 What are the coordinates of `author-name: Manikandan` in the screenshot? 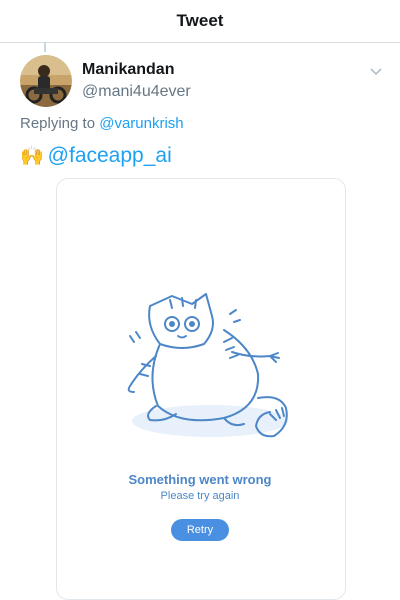 It's located at (136, 70).